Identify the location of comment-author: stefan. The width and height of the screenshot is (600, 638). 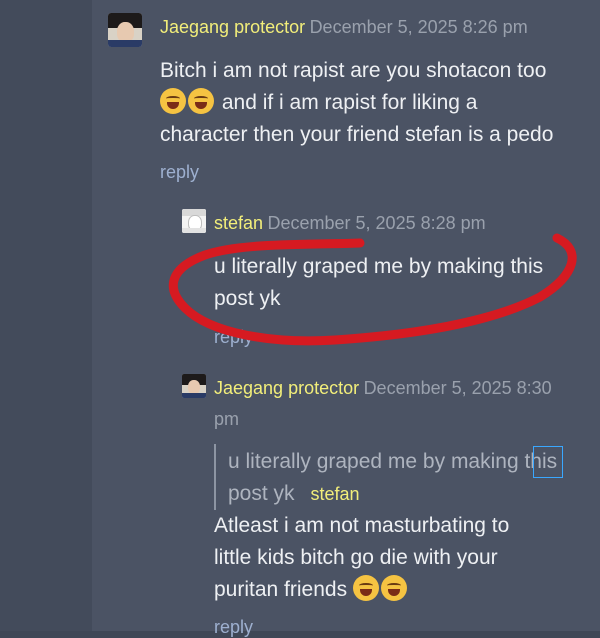
(238, 223).